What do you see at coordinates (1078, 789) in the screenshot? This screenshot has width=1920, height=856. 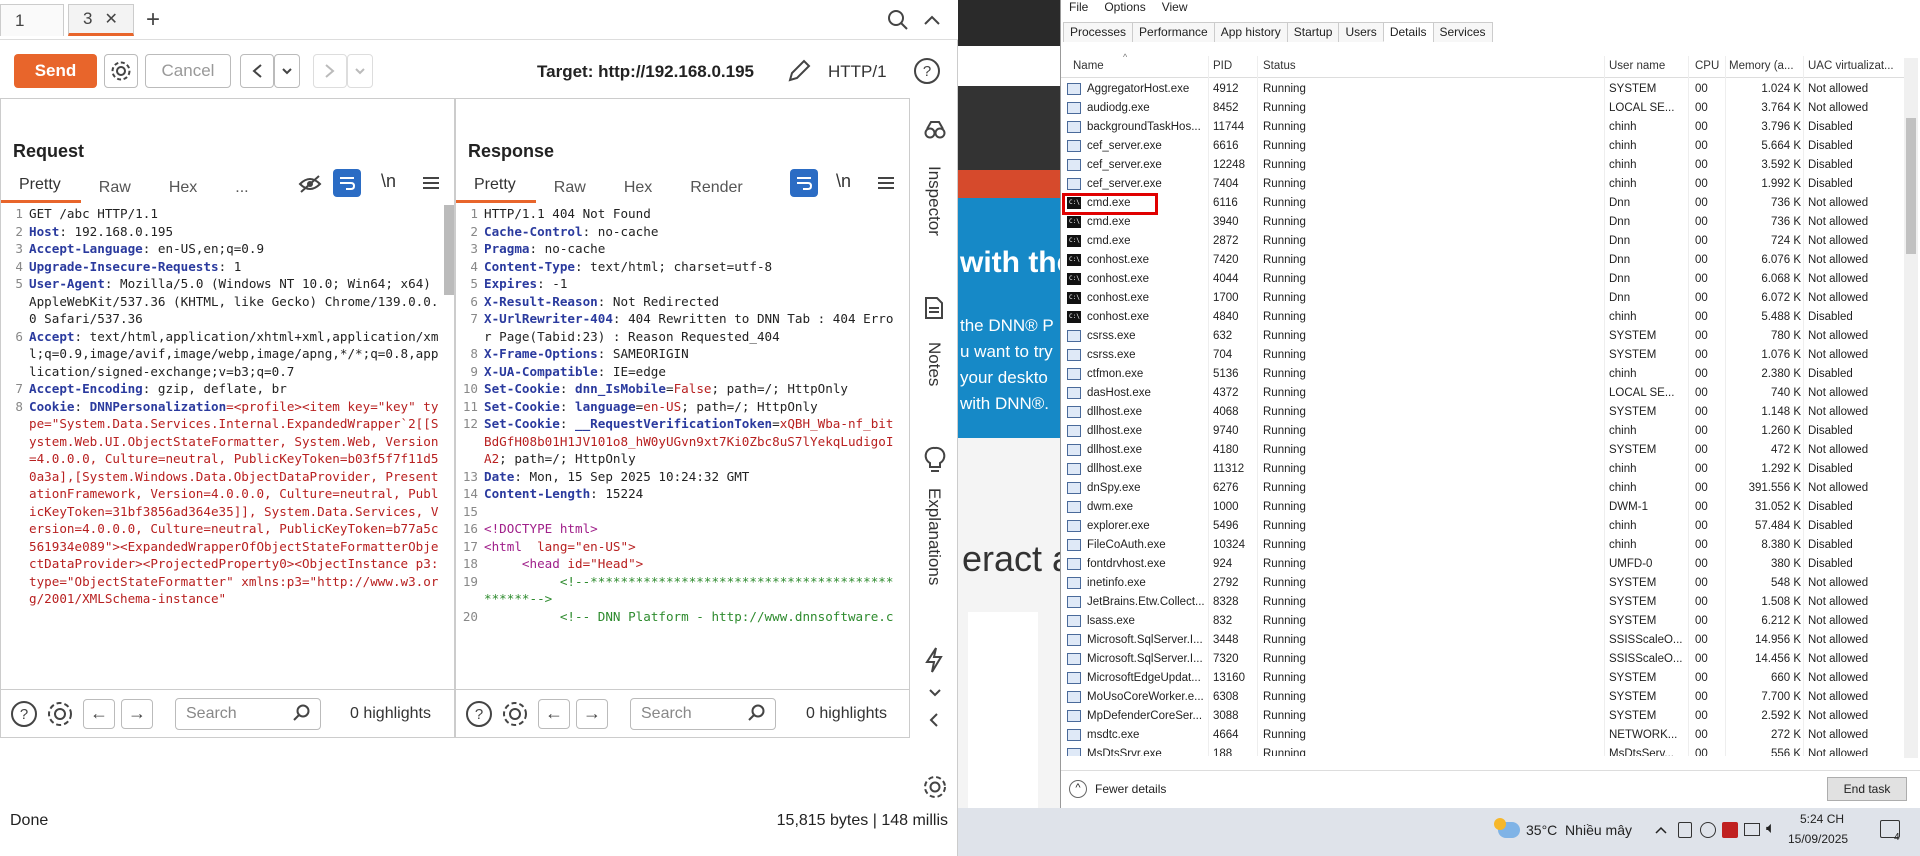 I see `chevron-up-circle-icon: ^` at bounding box center [1078, 789].